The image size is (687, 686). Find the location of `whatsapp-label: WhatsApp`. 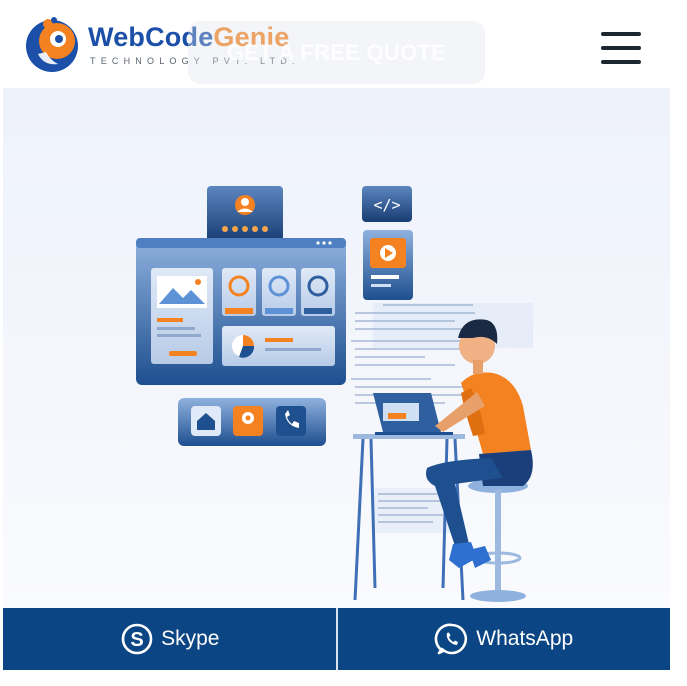

whatsapp-label: WhatsApp is located at coordinates (525, 638).